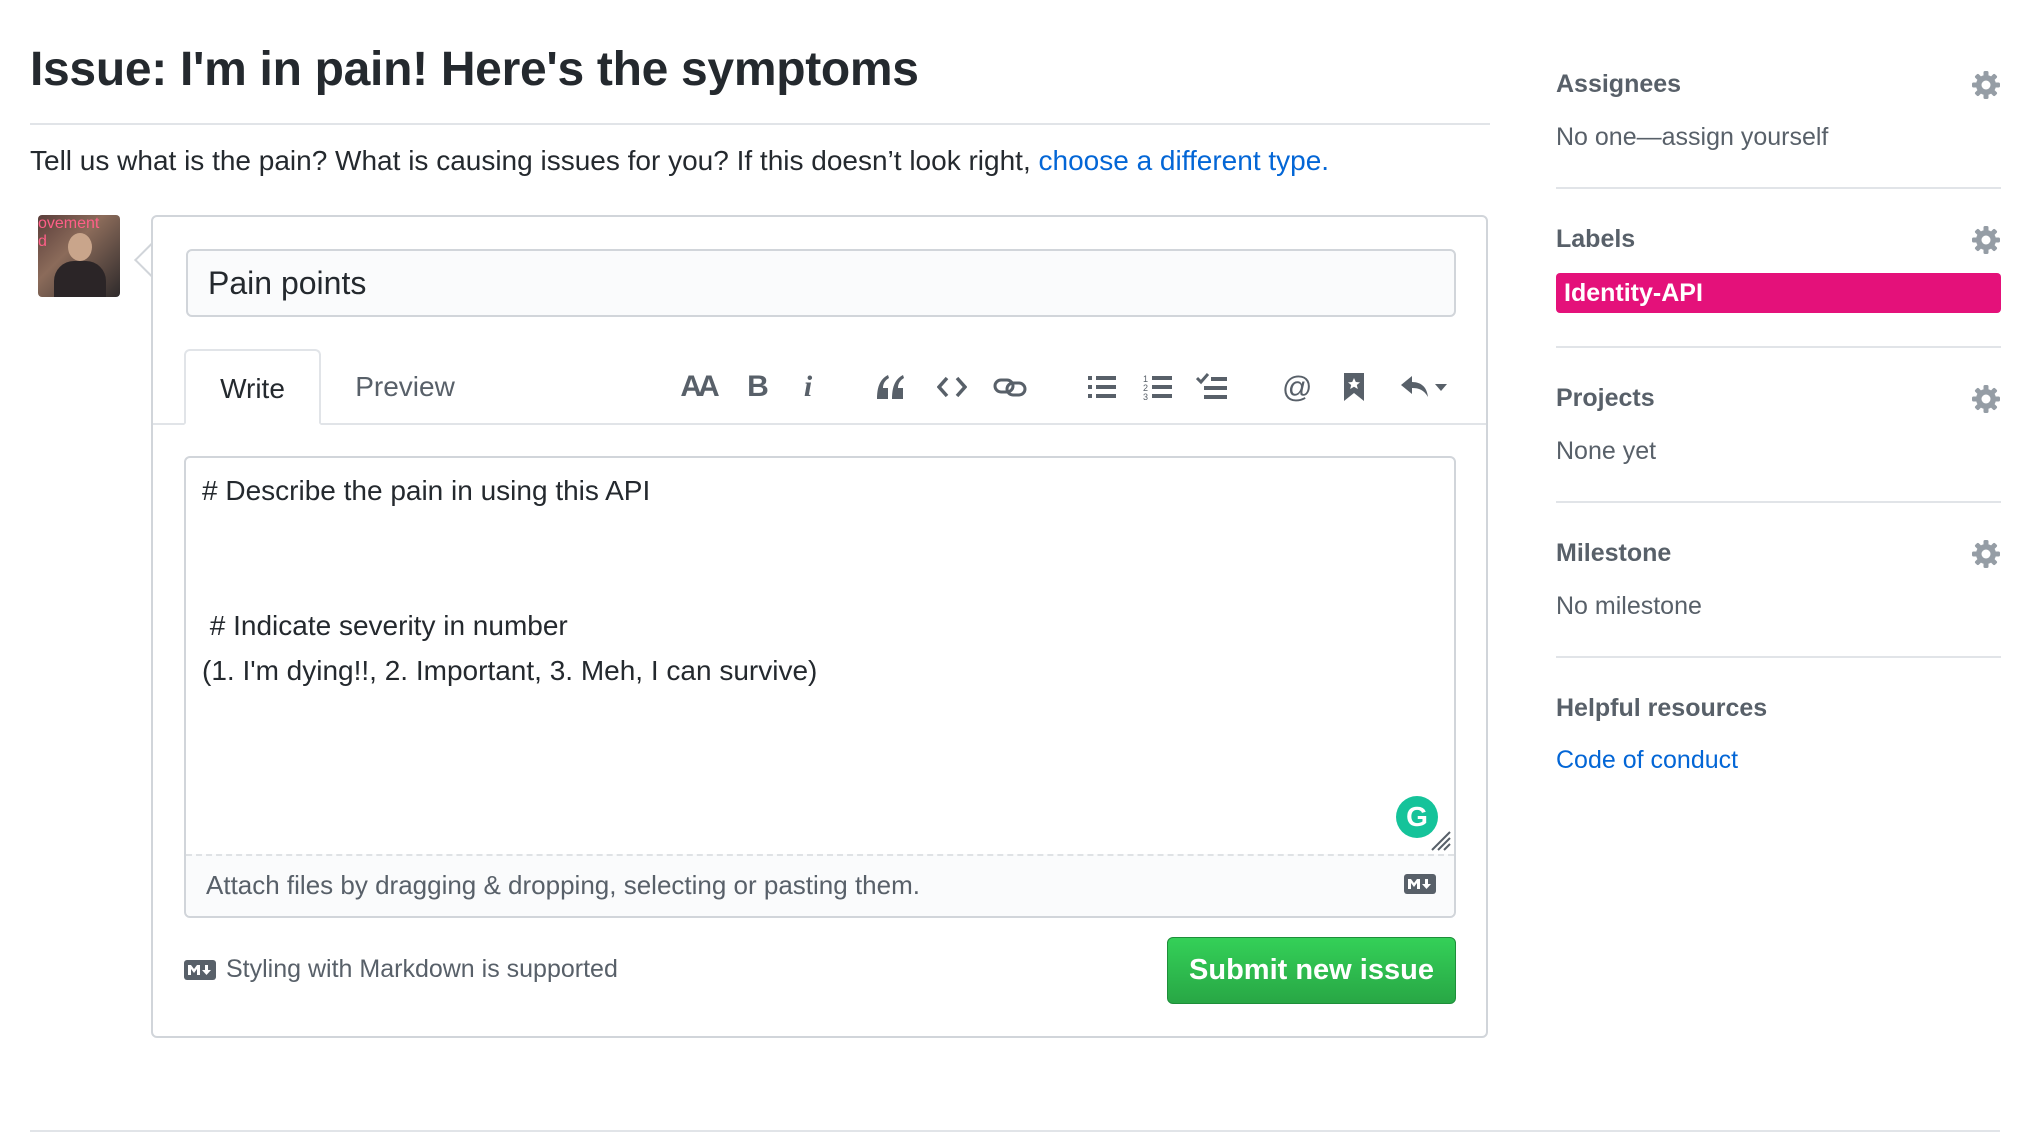 The width and height of the screenshot is (2030, 1134). What do you see at coordinates (1778, 100) in the screenshot?
I see `sidebar-assignees: Assignees` at bounding box center [1778, 100].